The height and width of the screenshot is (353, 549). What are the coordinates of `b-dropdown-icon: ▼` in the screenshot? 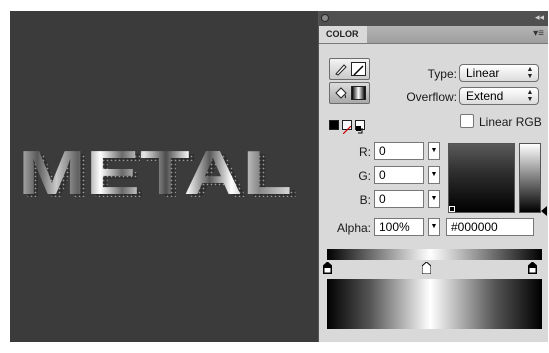 It's located at (434, 199).